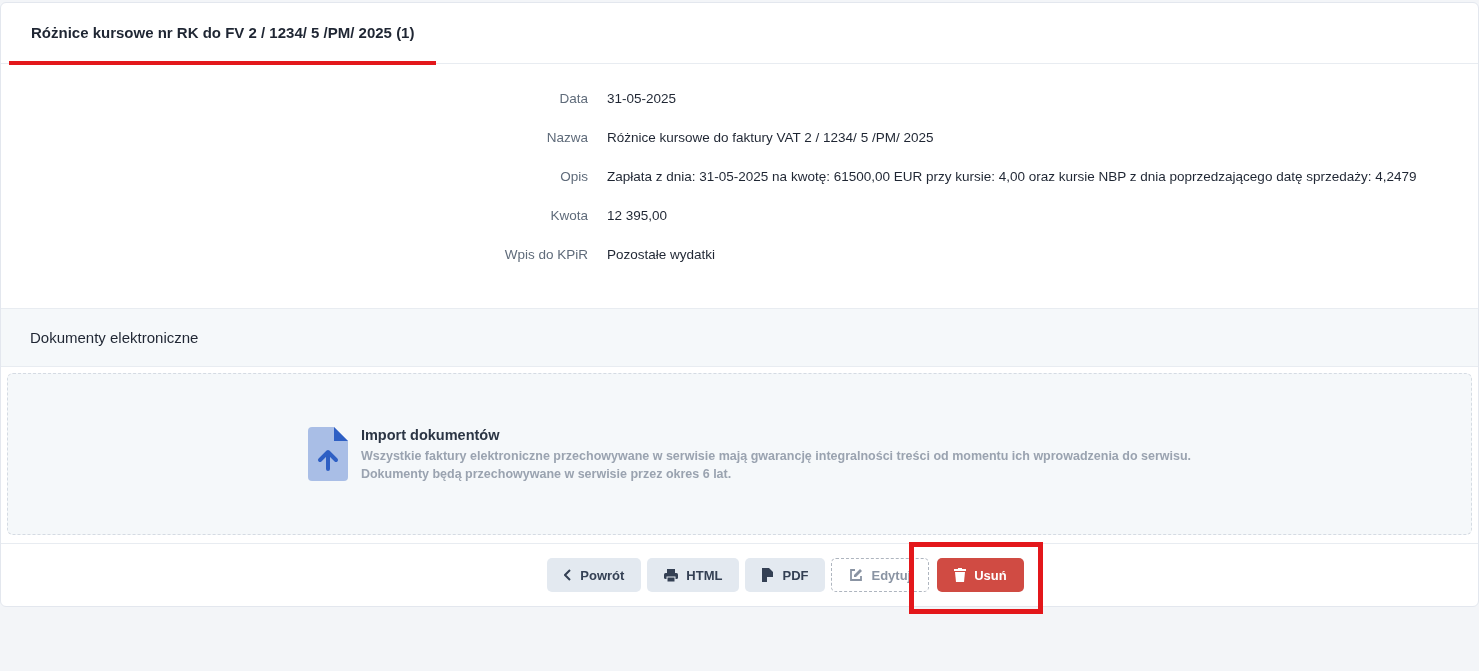 The image size is (1479, 671). What do you see at coordinates (545, 254) in the screenshot?
I see `field-label: Wpis do KPiR` at bounding box center [545, 254].